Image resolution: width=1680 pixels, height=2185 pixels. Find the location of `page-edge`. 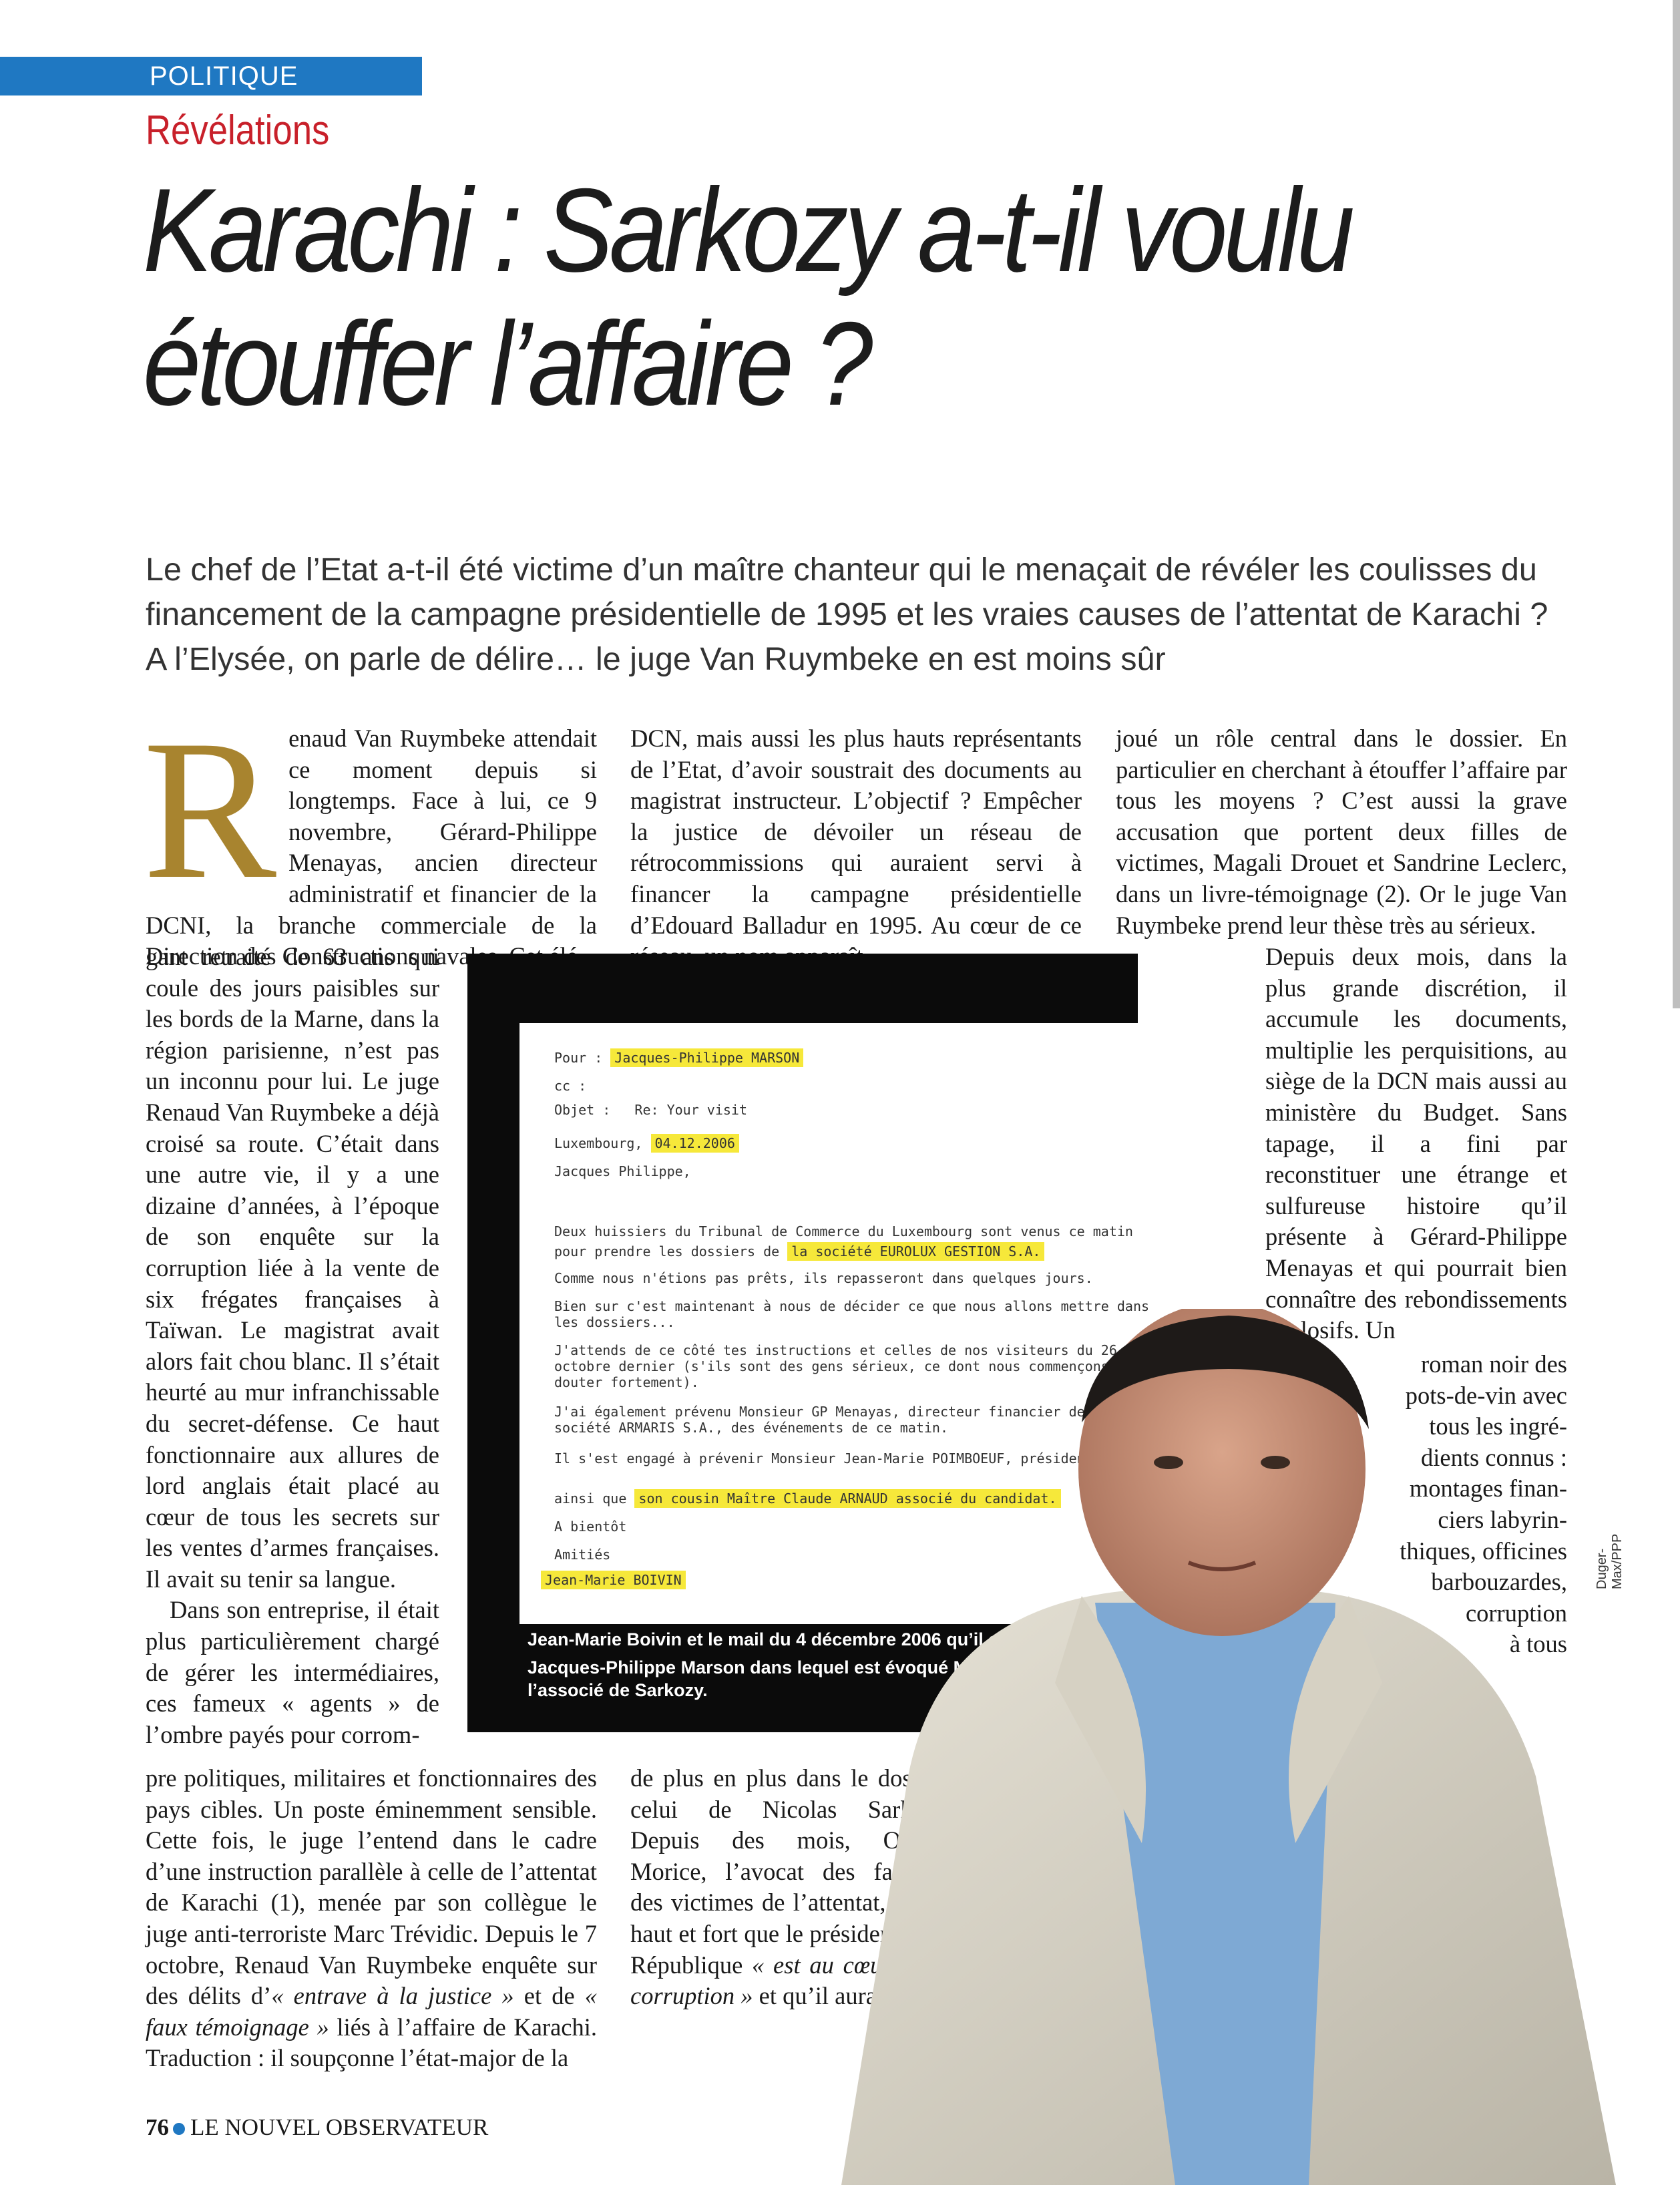

page-edge is located at coordinates (1676, 504).